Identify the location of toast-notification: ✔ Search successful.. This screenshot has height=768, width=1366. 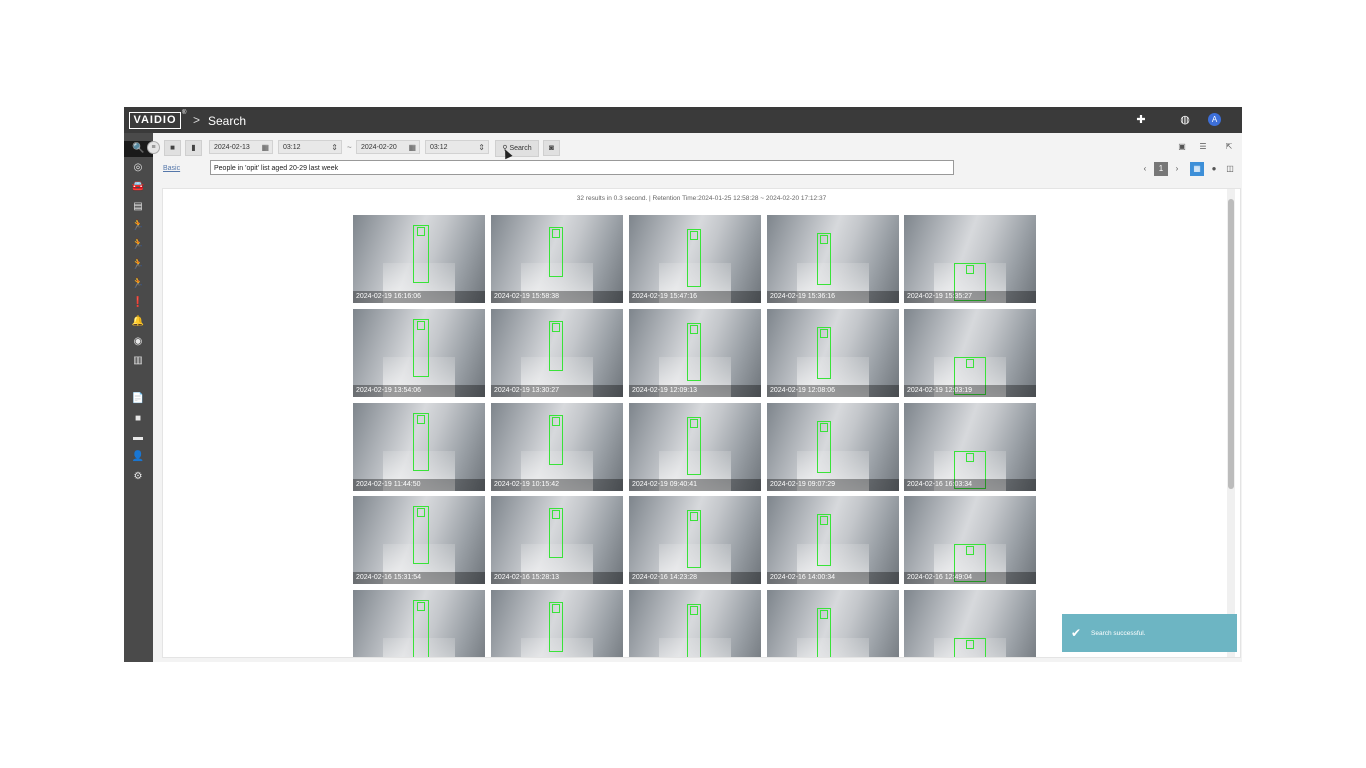
(1149, 633).